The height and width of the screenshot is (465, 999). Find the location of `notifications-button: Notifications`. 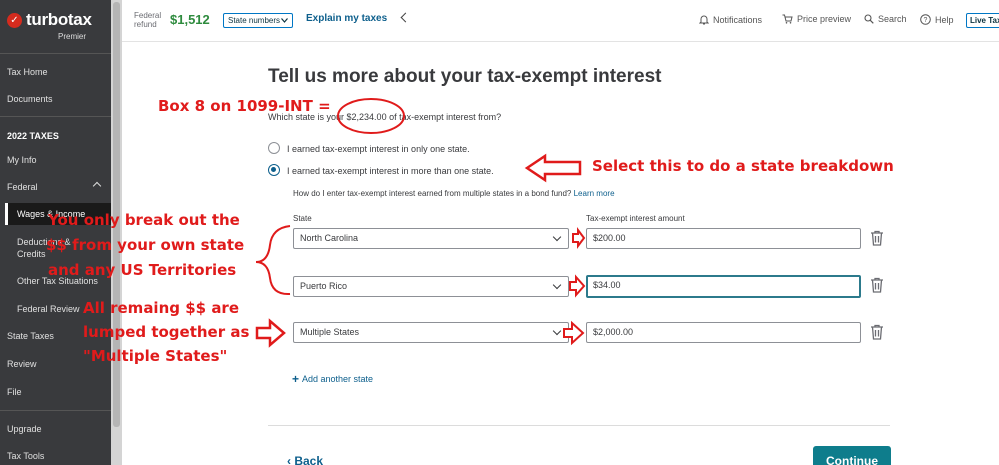

notifications-button: Notifications is located at coordinates (730, 19).